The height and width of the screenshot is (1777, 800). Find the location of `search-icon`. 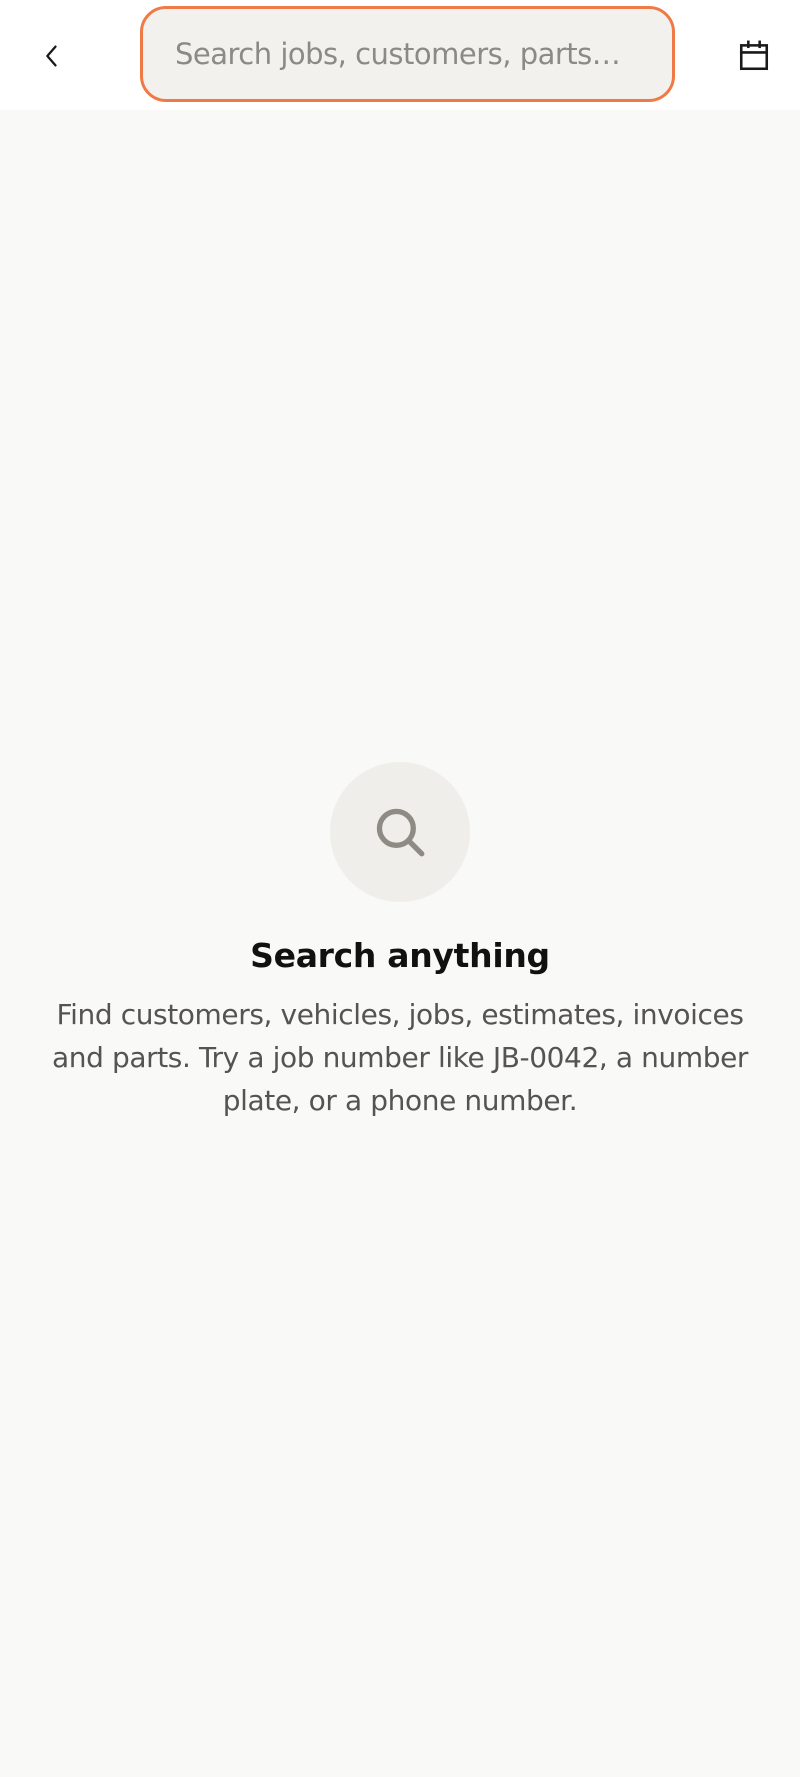

search-icon is located at coordinates (400, 832).